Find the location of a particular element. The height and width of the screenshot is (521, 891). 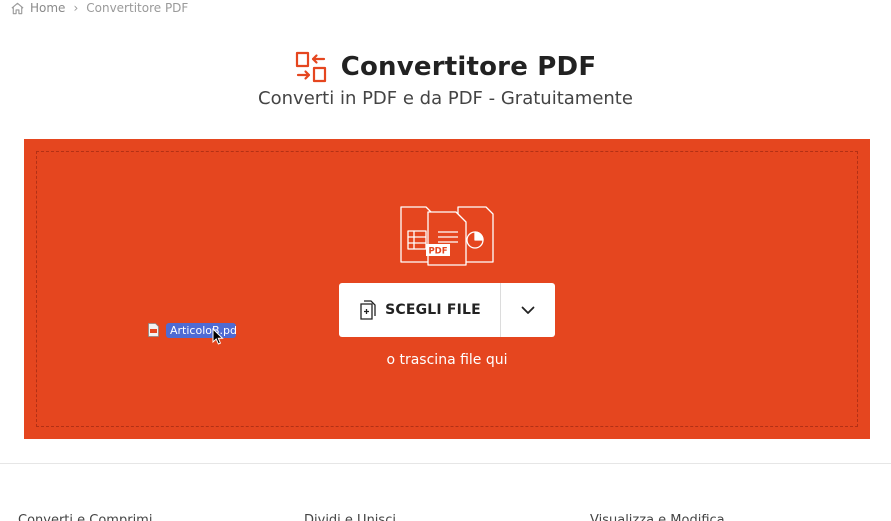

dragged-file-name: ArticoloB.pdf is located at coordinates (201, 330).